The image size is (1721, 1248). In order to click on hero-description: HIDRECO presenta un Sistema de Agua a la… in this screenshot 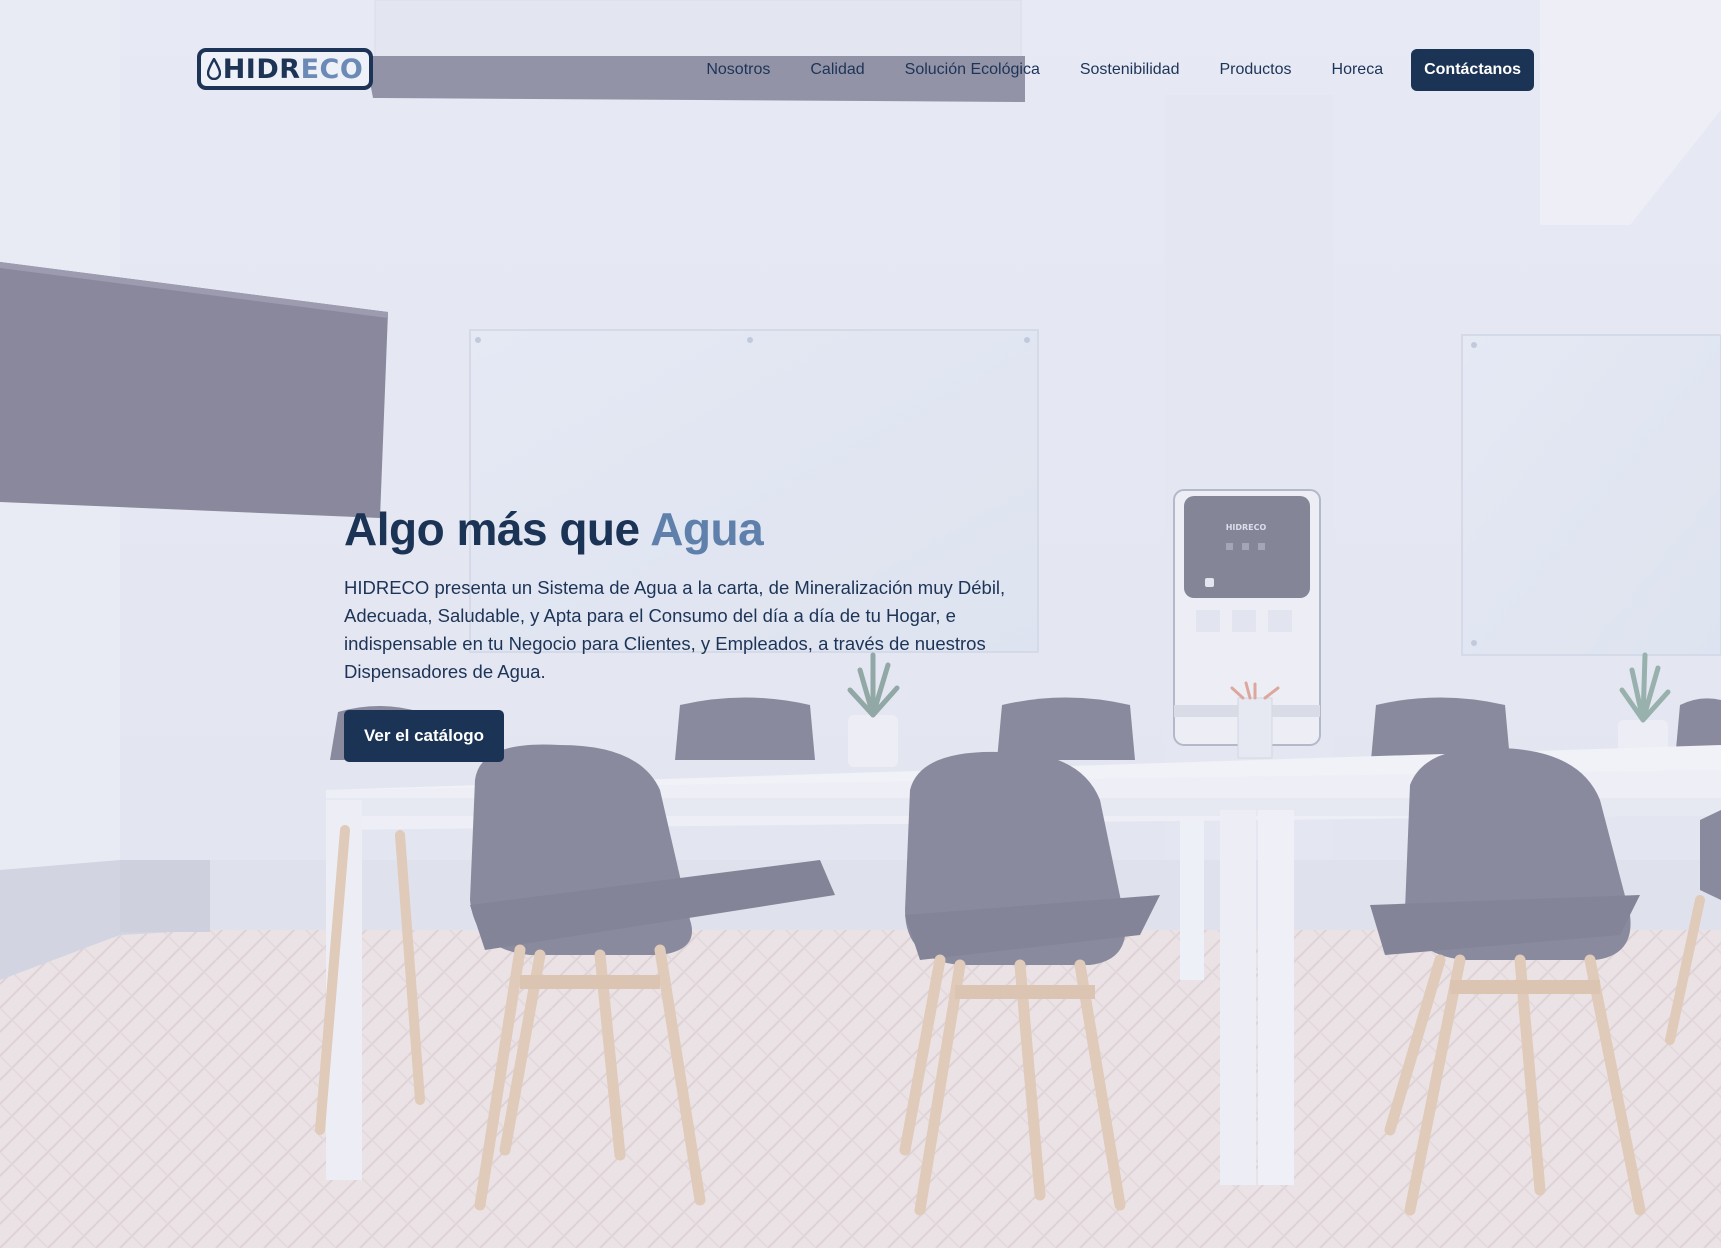, I will do `click(675, 629)`.